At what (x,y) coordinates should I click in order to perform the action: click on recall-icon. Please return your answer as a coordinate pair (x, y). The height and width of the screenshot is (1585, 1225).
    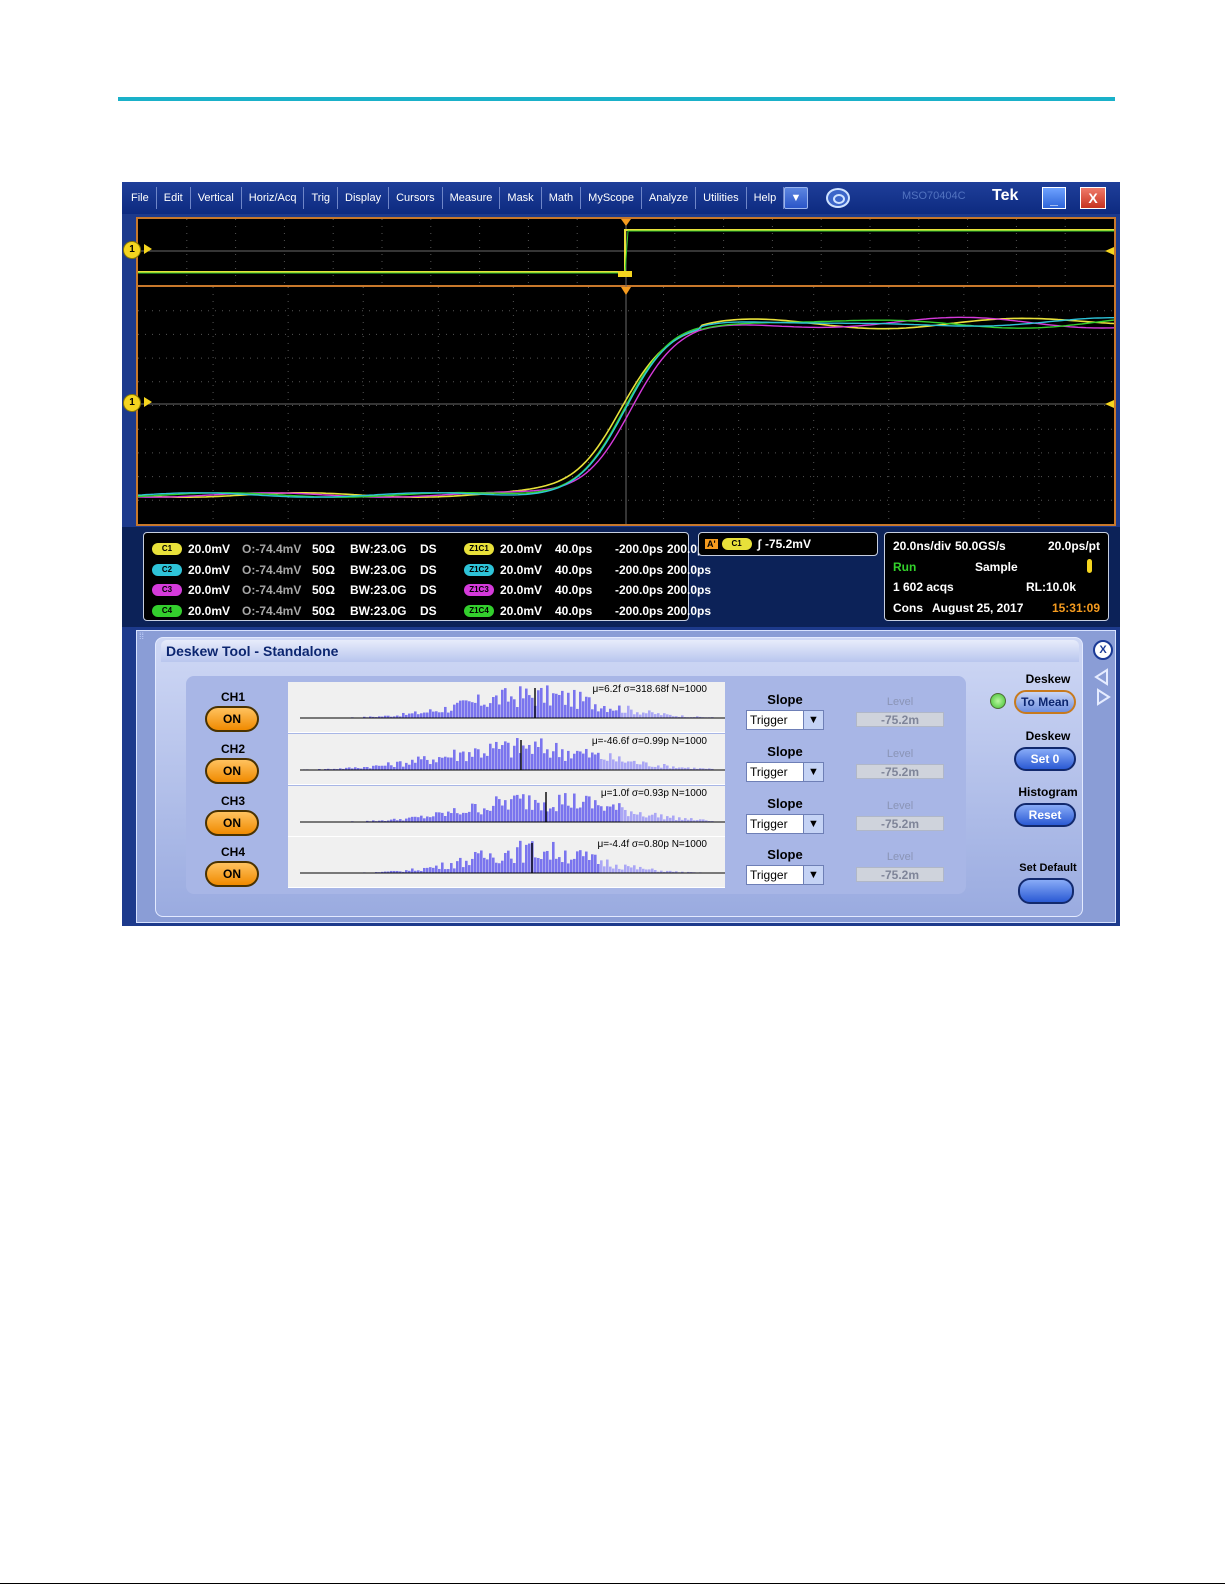
    Looking at the image, I should click on (838, 198).